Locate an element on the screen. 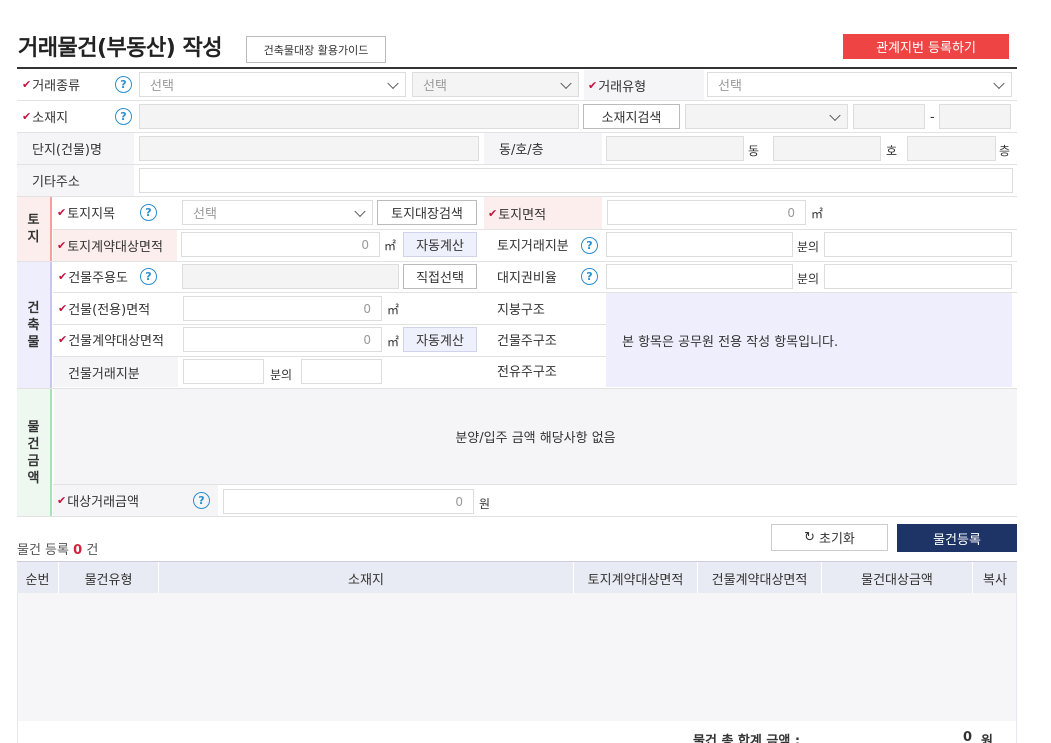 The width and height of the screenshot is (1051, 743). deal-type-label: ✔ 거래유형 is located at coordinates (644, 85).